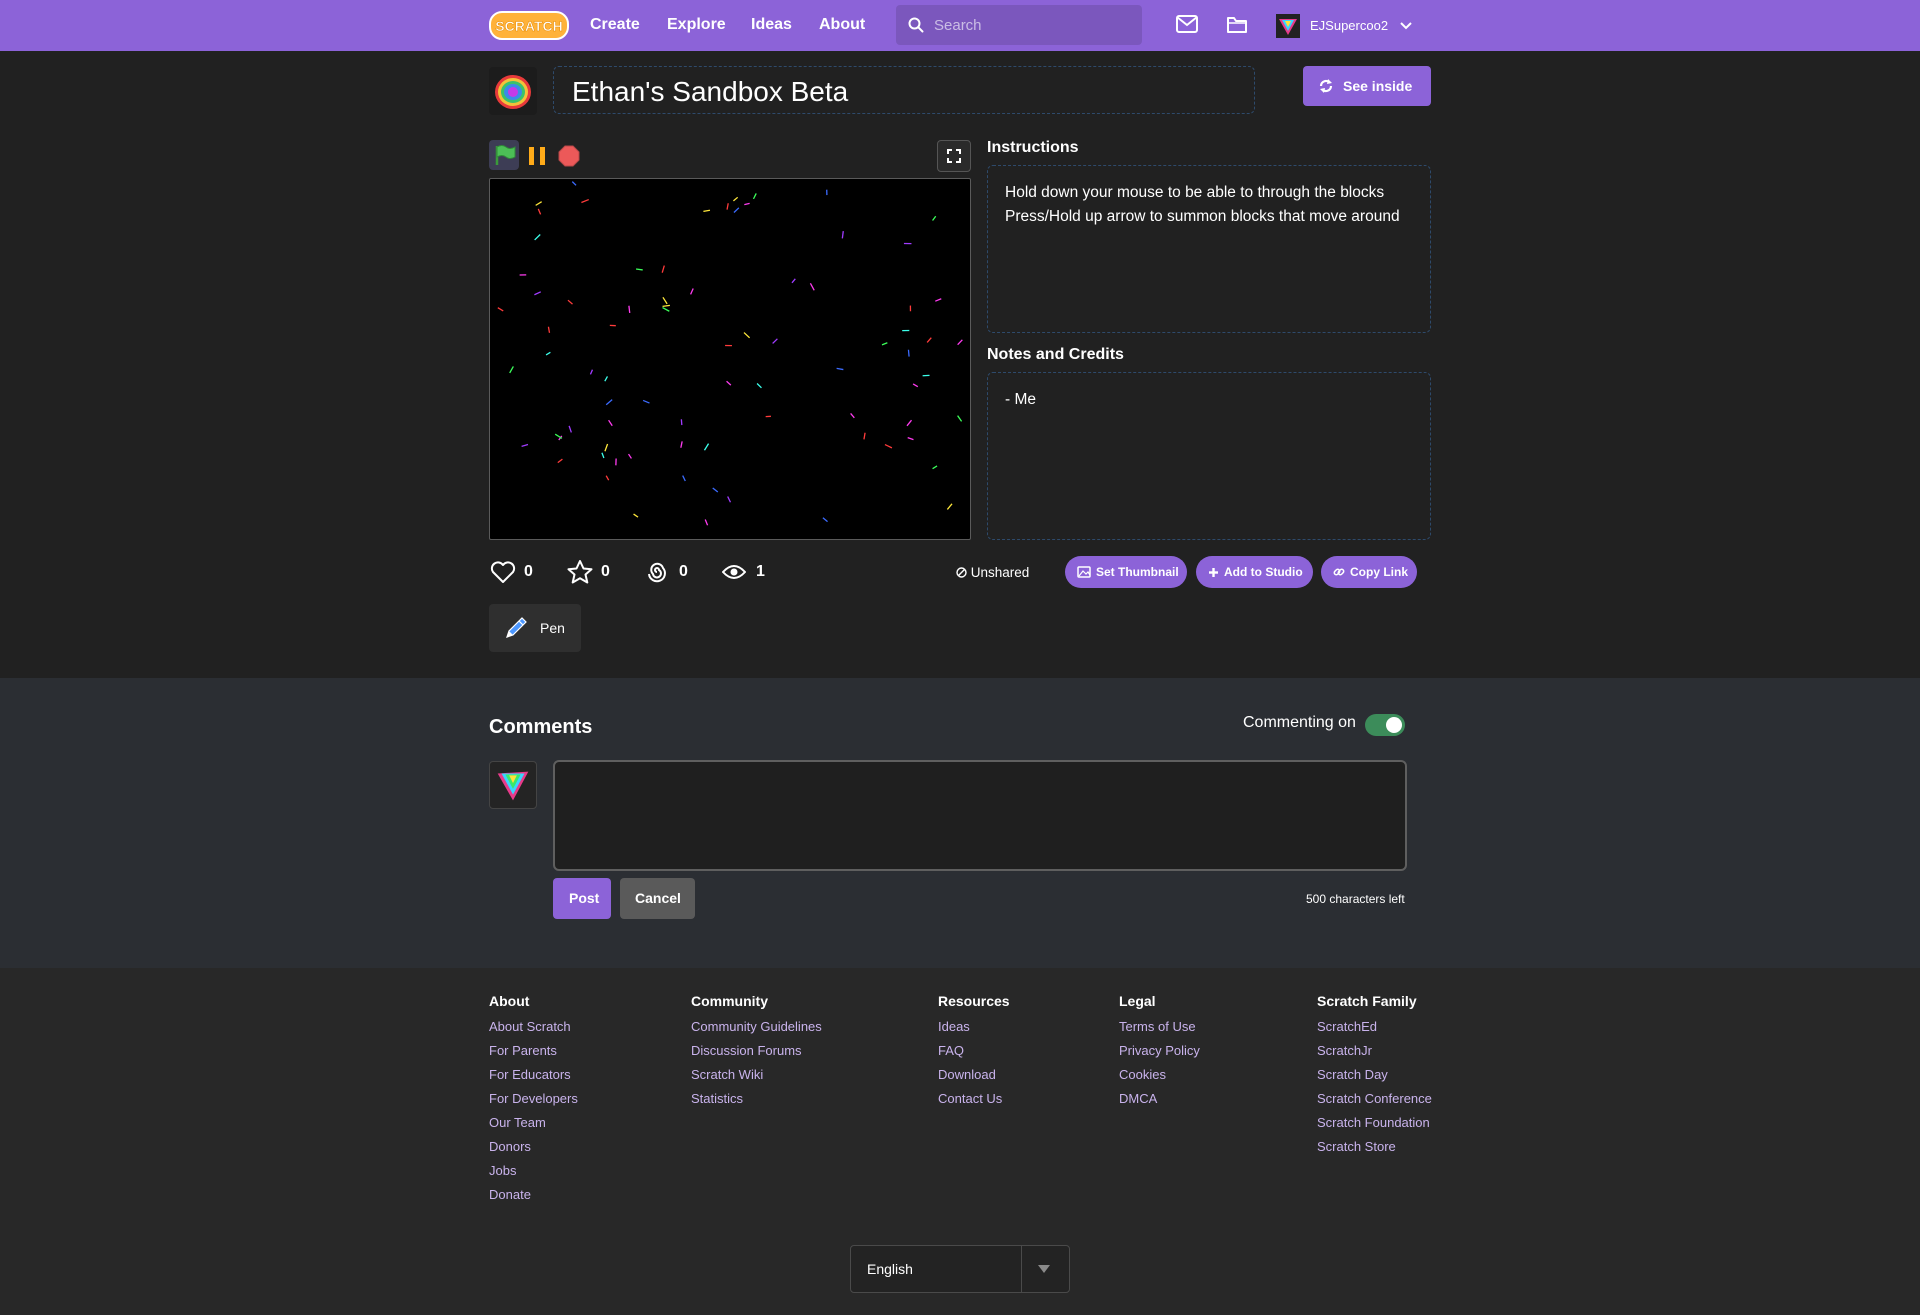 The width and height of the screenshot is (1920, 1315). I want to click on nav-ideas: Ideas, so click(771, 25).